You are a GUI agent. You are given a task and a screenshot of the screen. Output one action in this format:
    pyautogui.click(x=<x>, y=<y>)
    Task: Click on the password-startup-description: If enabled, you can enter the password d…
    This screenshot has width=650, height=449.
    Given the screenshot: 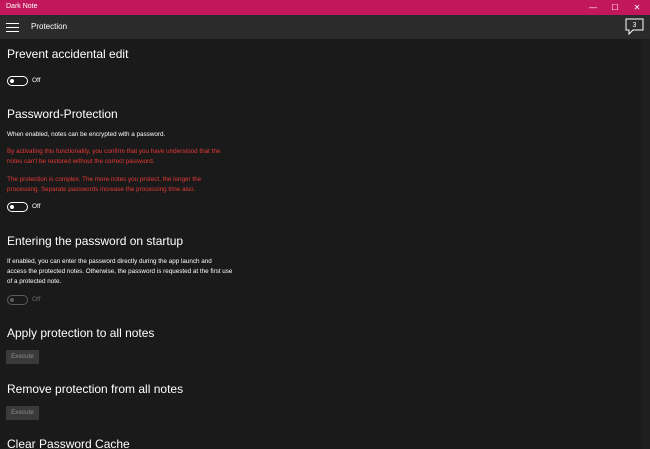 What is the action you would take?
    pyautogui.click(x=120, y=271)
    